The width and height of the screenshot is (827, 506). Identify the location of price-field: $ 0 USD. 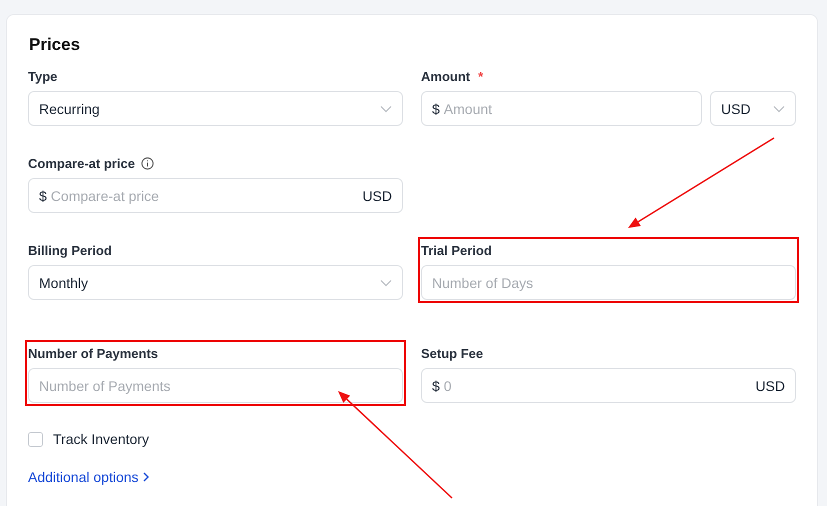
(608, 385).